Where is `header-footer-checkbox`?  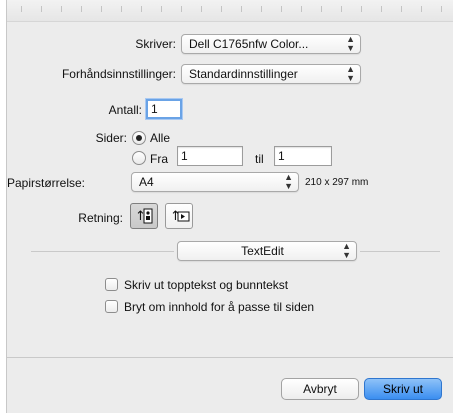
header-footer-checkbox is located at coordinates (111, 284).